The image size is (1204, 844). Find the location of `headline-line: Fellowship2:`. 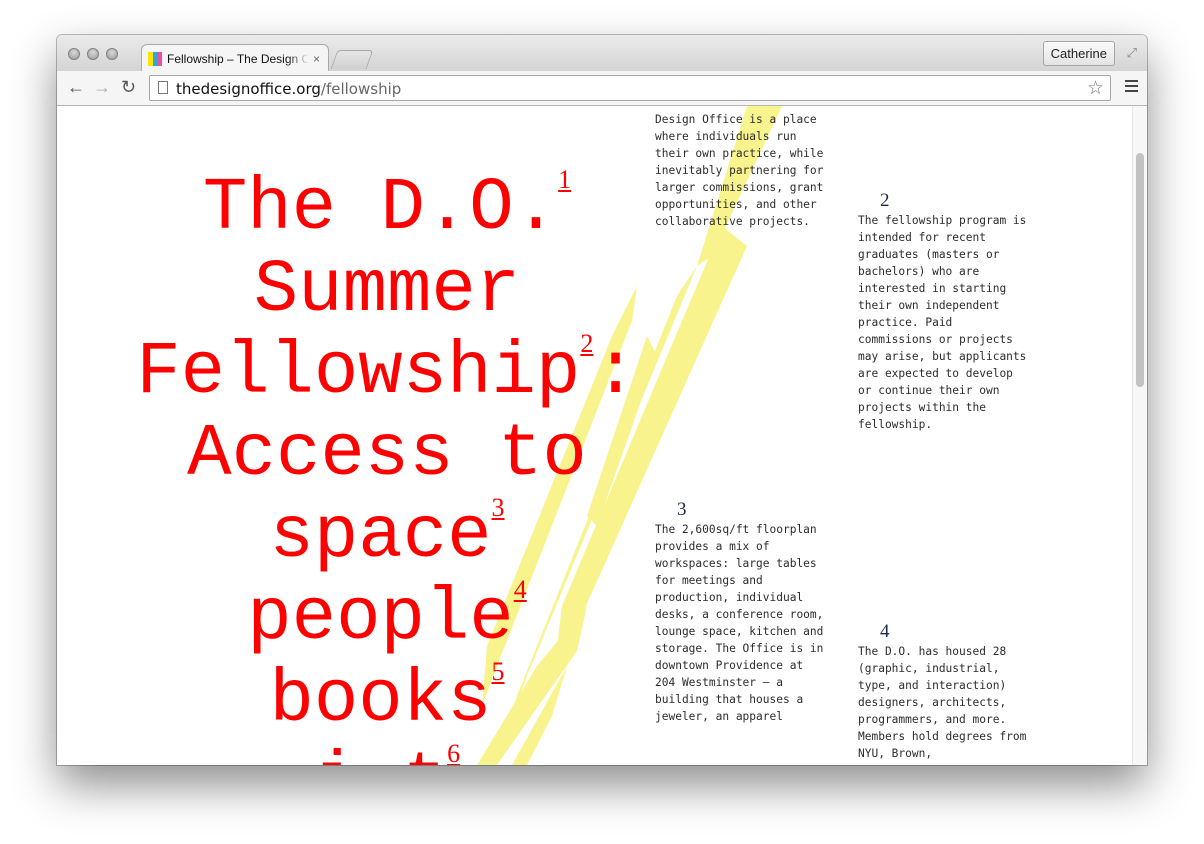

headline-line: Fellowship2: is located at coordinates (387, 372).